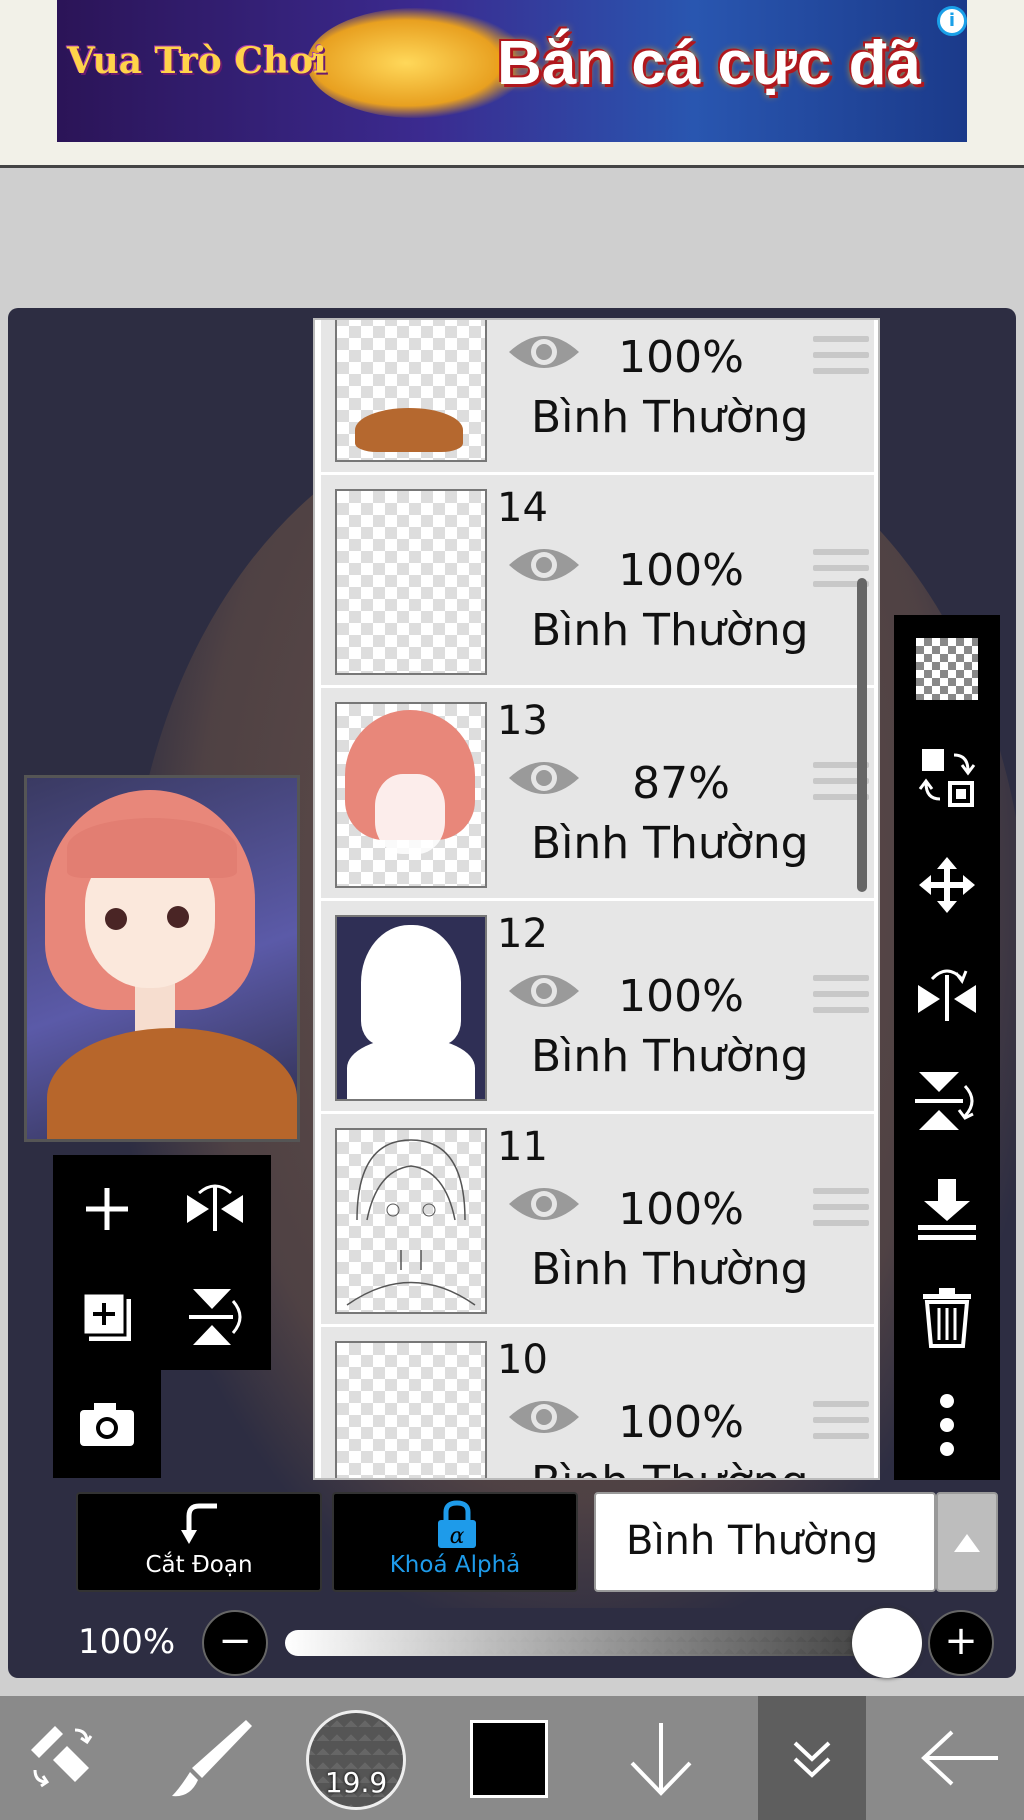 Image resolution: width=1024 pixels, height=1820 pixels. I want to click on brush-size-button: 19.9, so click(356, 1760).